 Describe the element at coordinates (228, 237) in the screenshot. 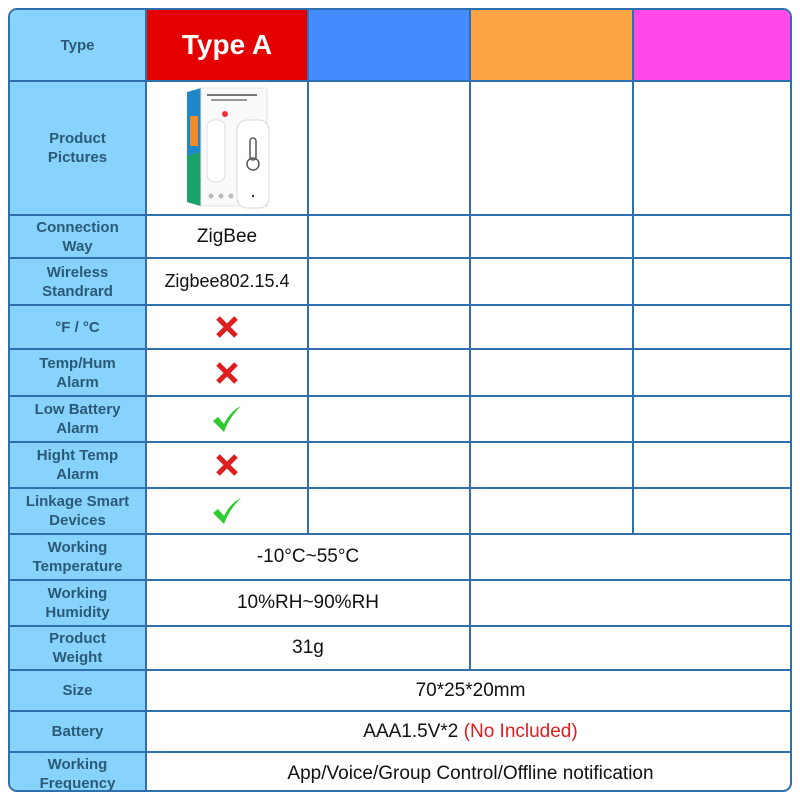

I see `connection-way-value: ZigBee` at that location.